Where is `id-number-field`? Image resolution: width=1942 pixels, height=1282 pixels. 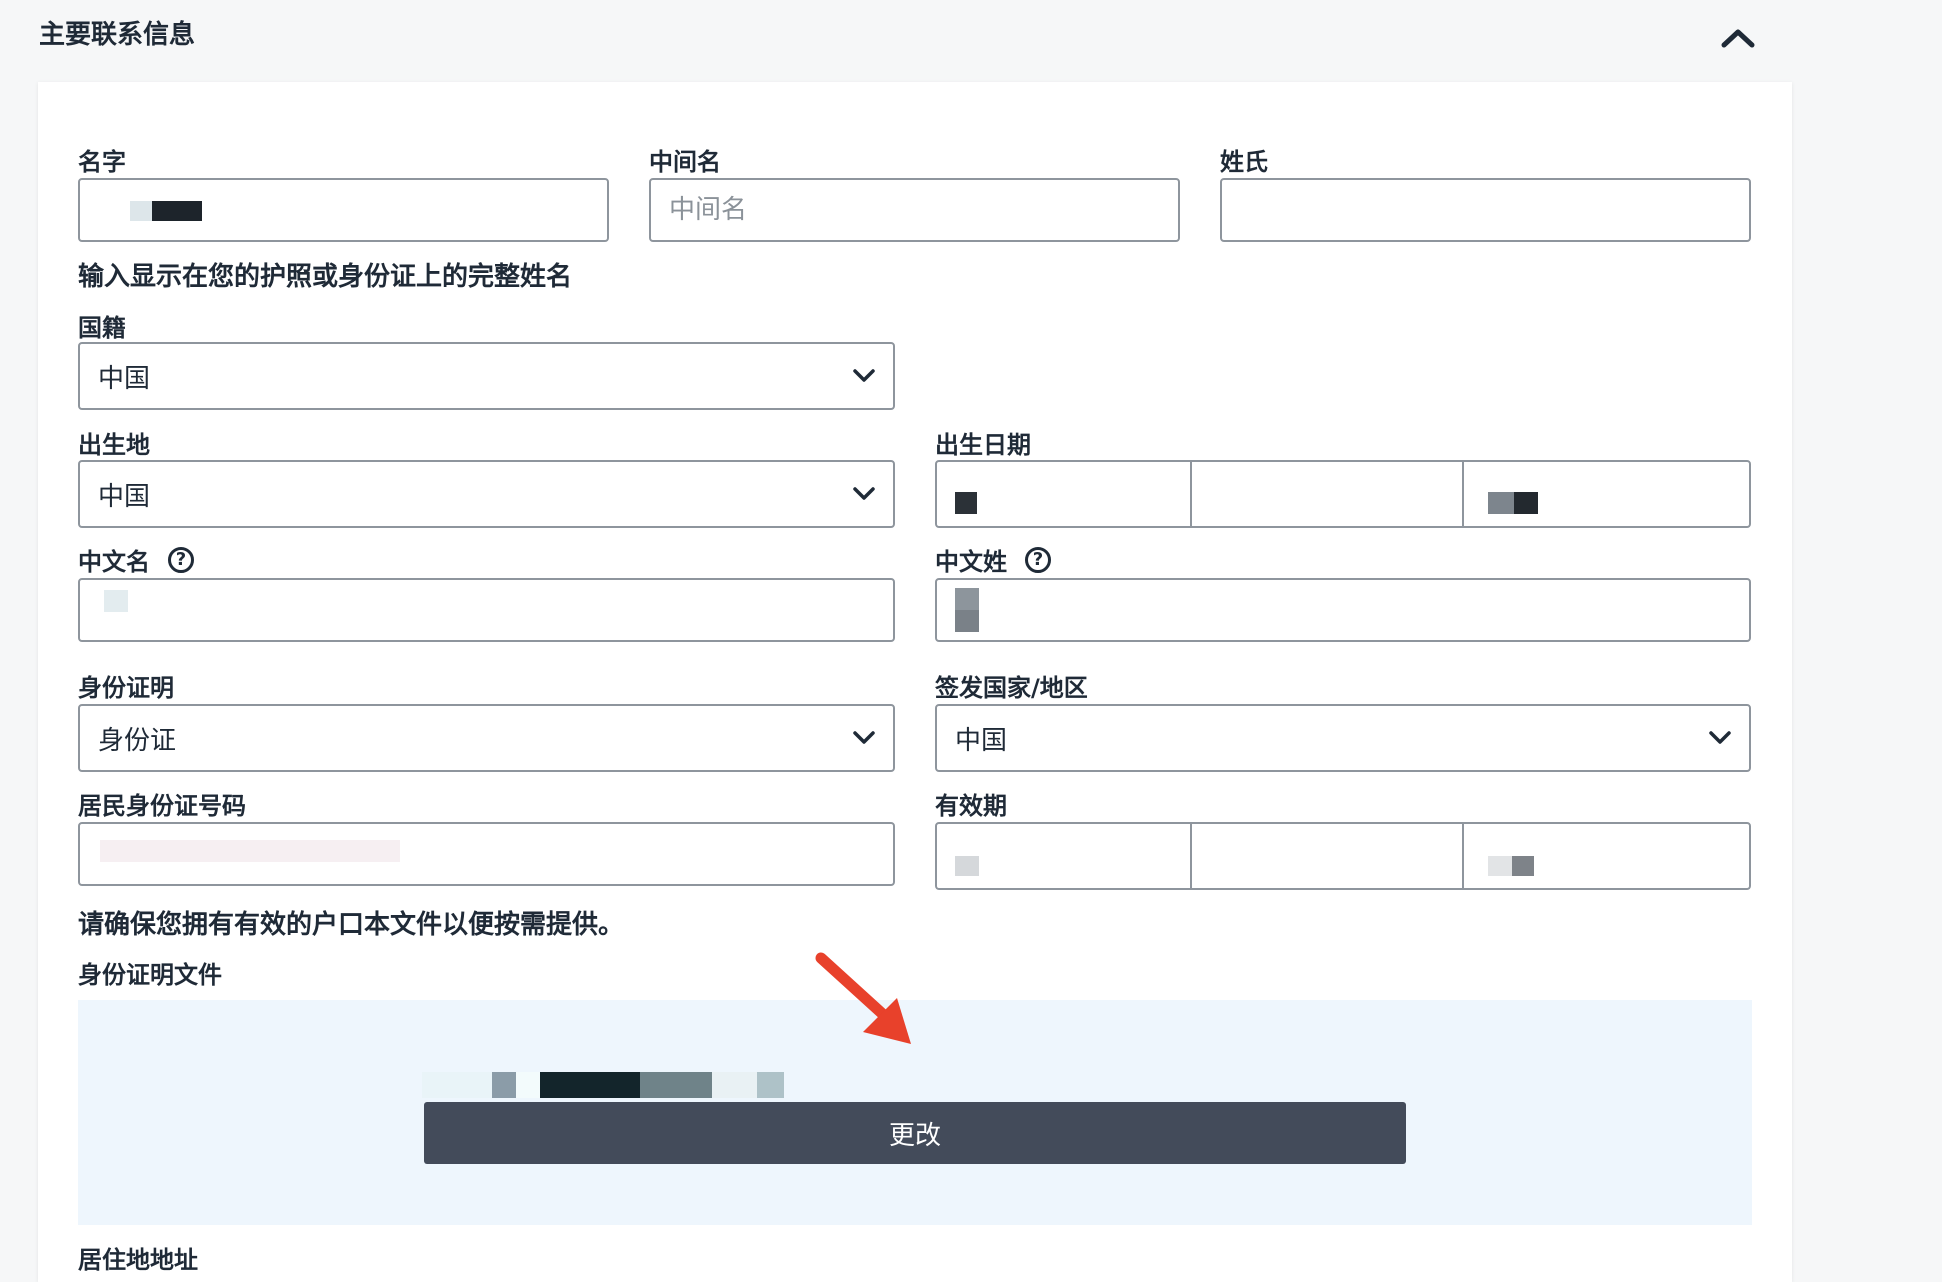
id-number-field is located at coordinates (486, 854).